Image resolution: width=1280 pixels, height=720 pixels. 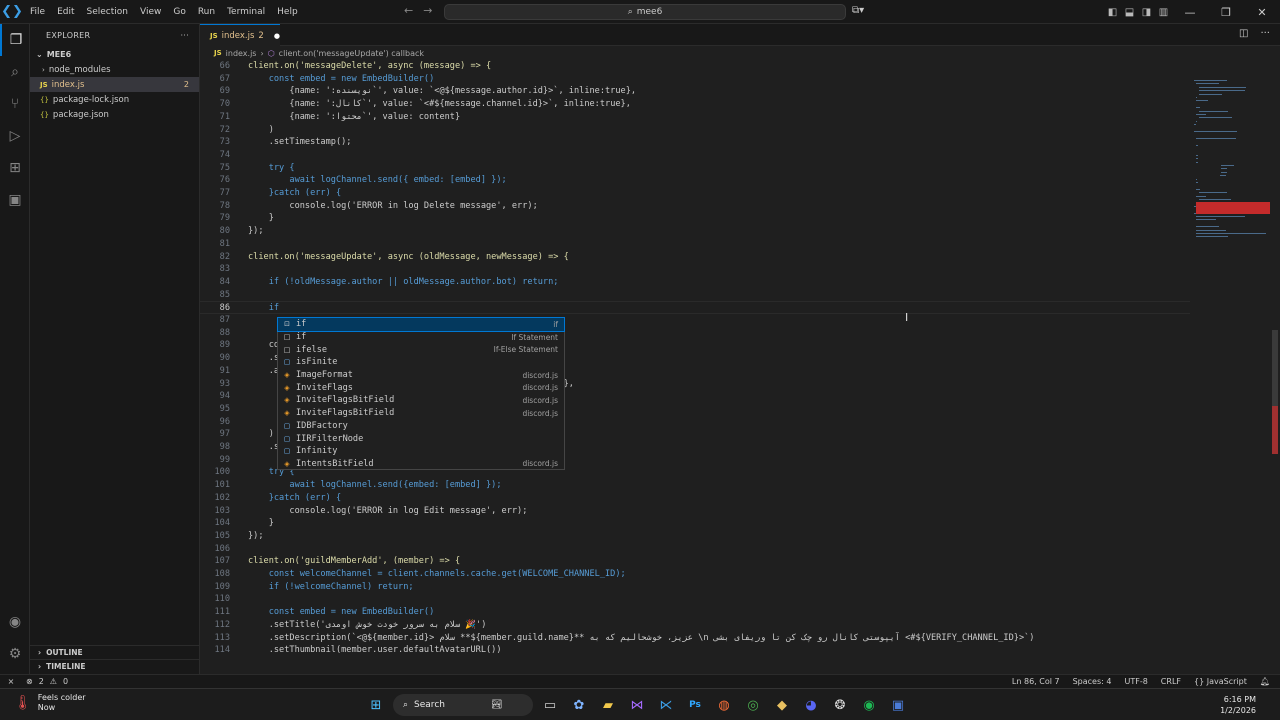 I want to click on app-icon: ▣, so click(x=898, y=705).